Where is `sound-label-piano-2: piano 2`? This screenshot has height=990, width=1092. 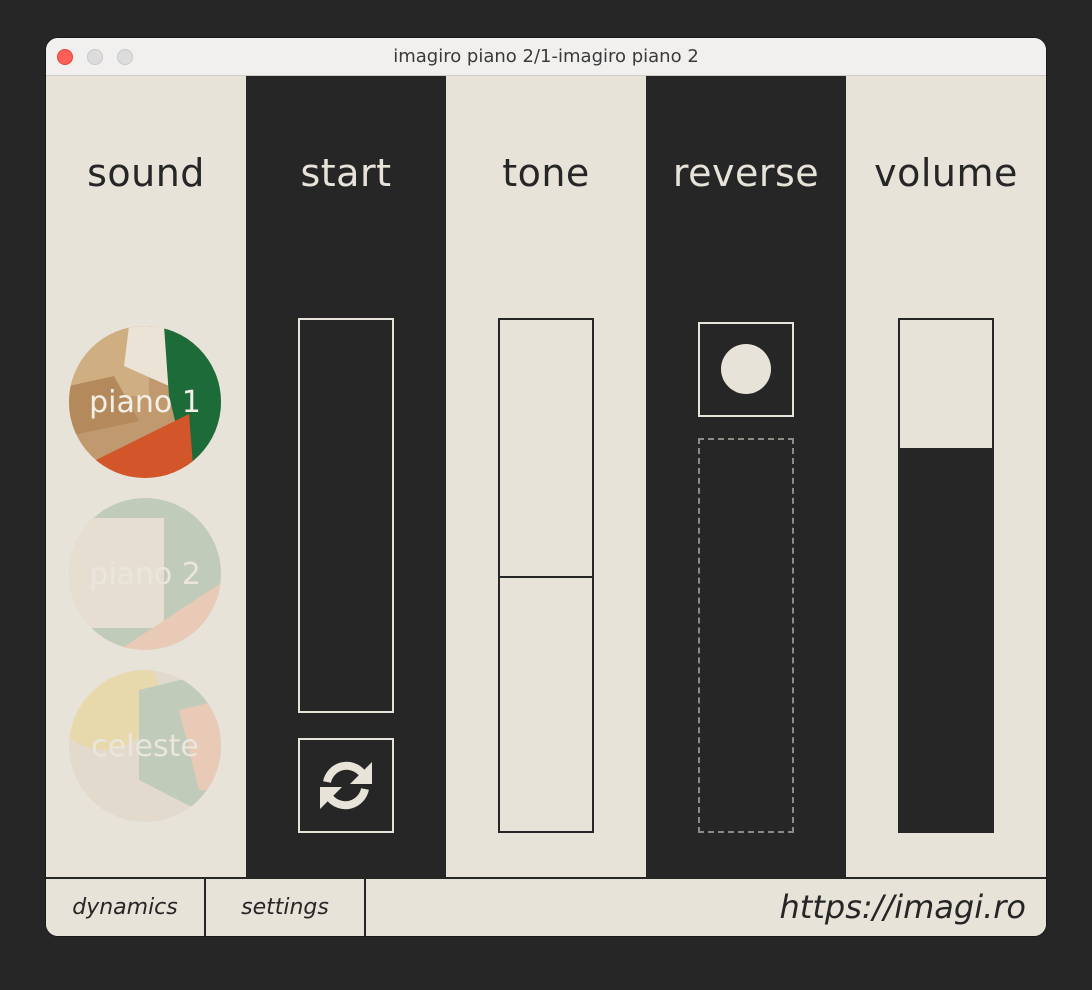 sound-label-piano-2: piano 2 is located at coordinates (145, 574).